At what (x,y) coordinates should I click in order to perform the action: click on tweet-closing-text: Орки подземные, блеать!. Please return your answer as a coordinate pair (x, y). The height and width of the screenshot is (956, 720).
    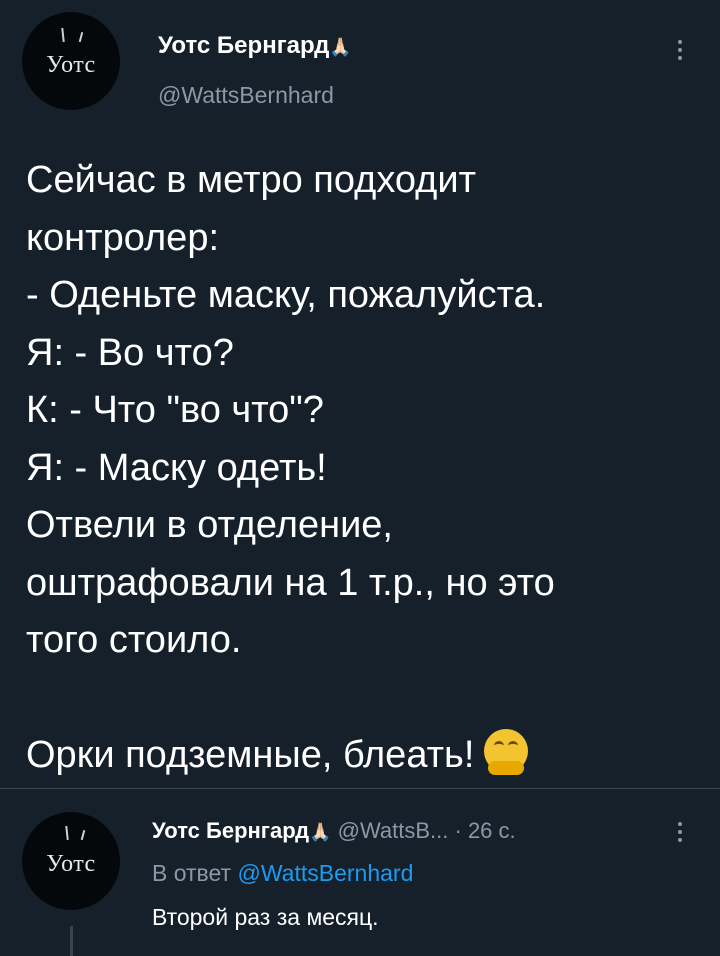
    Looking at the image, I should click on (250, 755).